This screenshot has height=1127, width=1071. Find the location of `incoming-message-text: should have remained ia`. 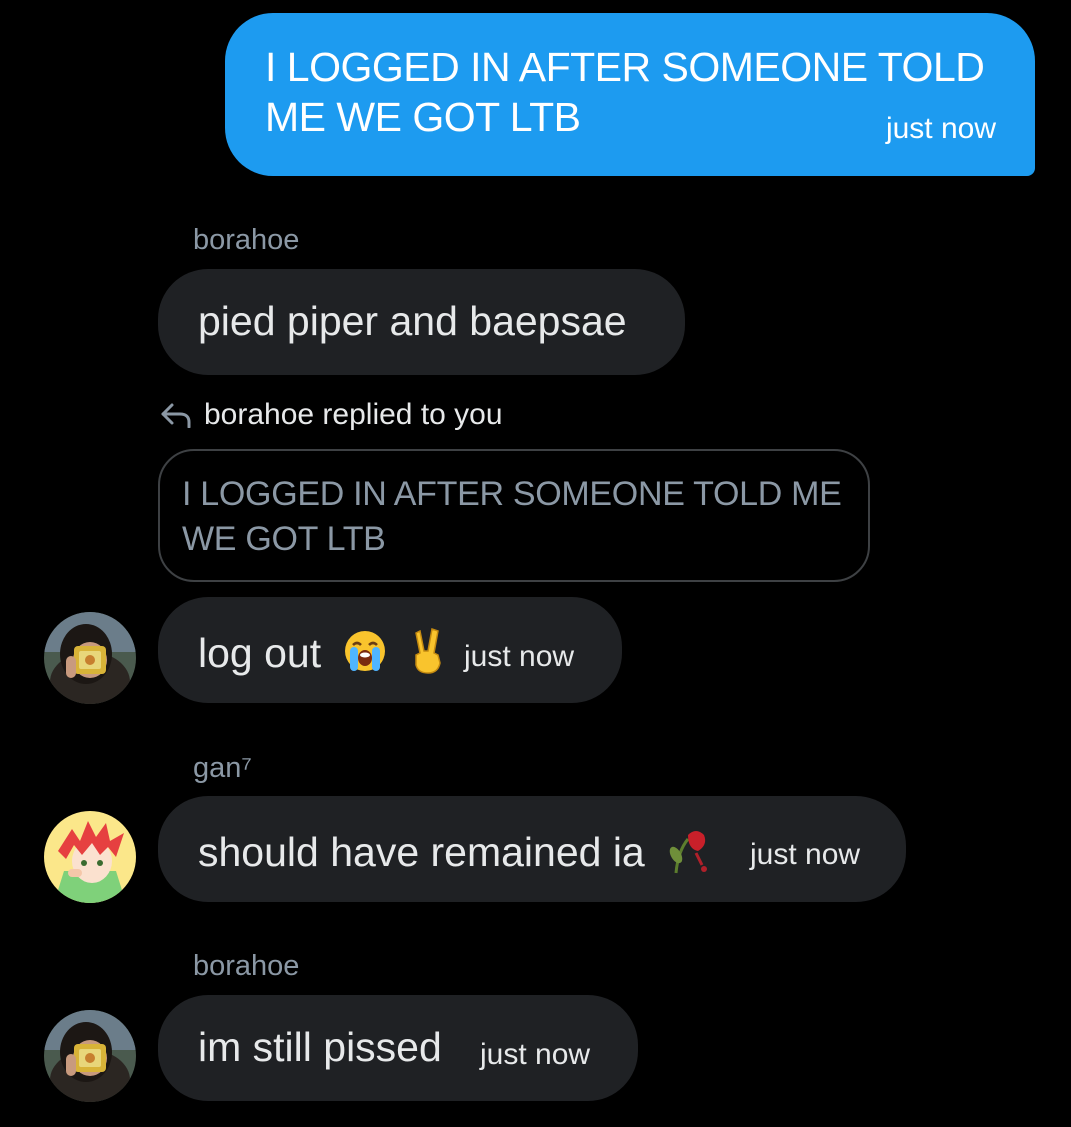

incoming-message-text: should have remained ia is located at coordinates (455, 855).